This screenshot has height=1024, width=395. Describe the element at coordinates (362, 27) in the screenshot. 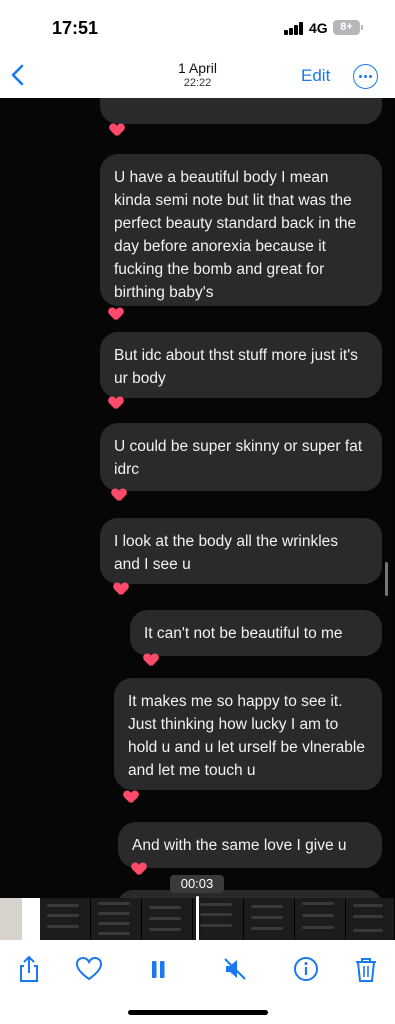

I see `battery-tip` at that location.